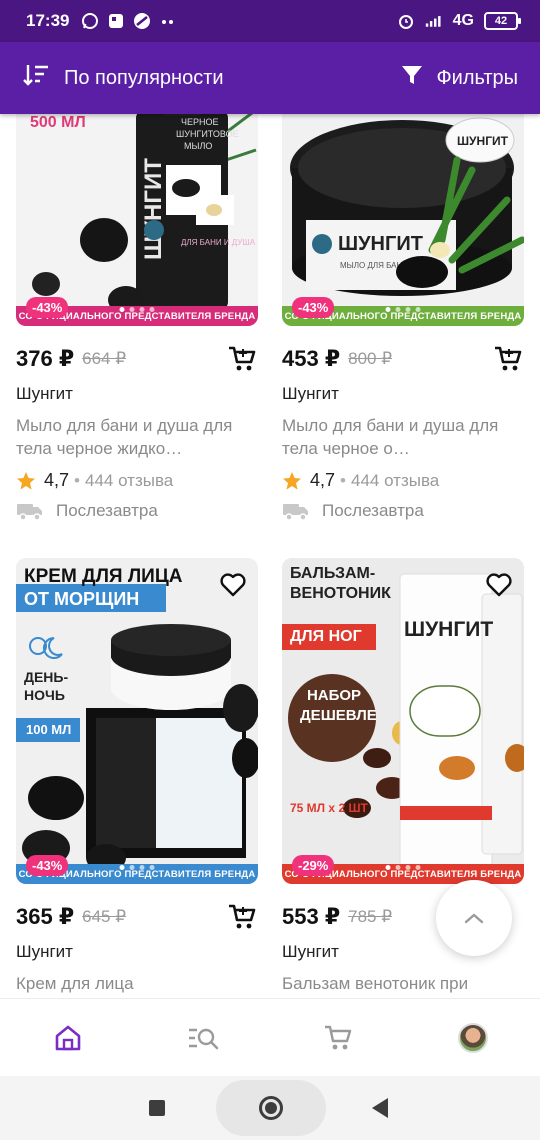  I want to click on filter-icon, so click(412, 78).